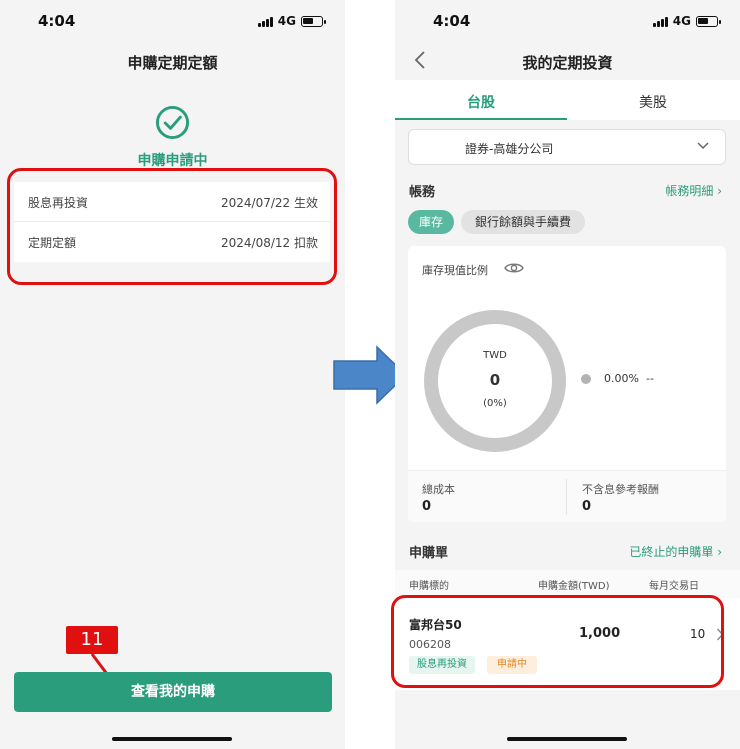  I want to click on donut-total: 0, so click(495, 380).